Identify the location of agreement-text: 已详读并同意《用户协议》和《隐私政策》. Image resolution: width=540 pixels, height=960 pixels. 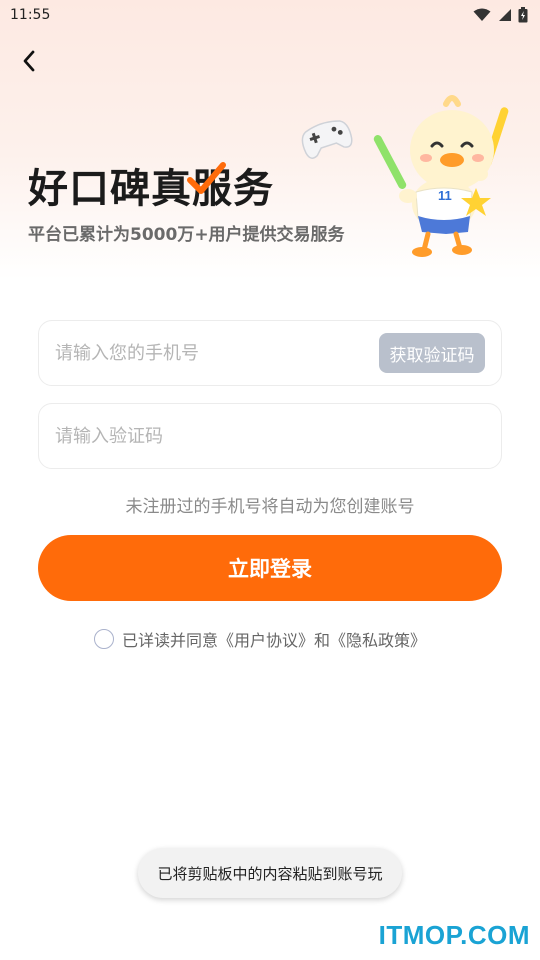
(274, 639).